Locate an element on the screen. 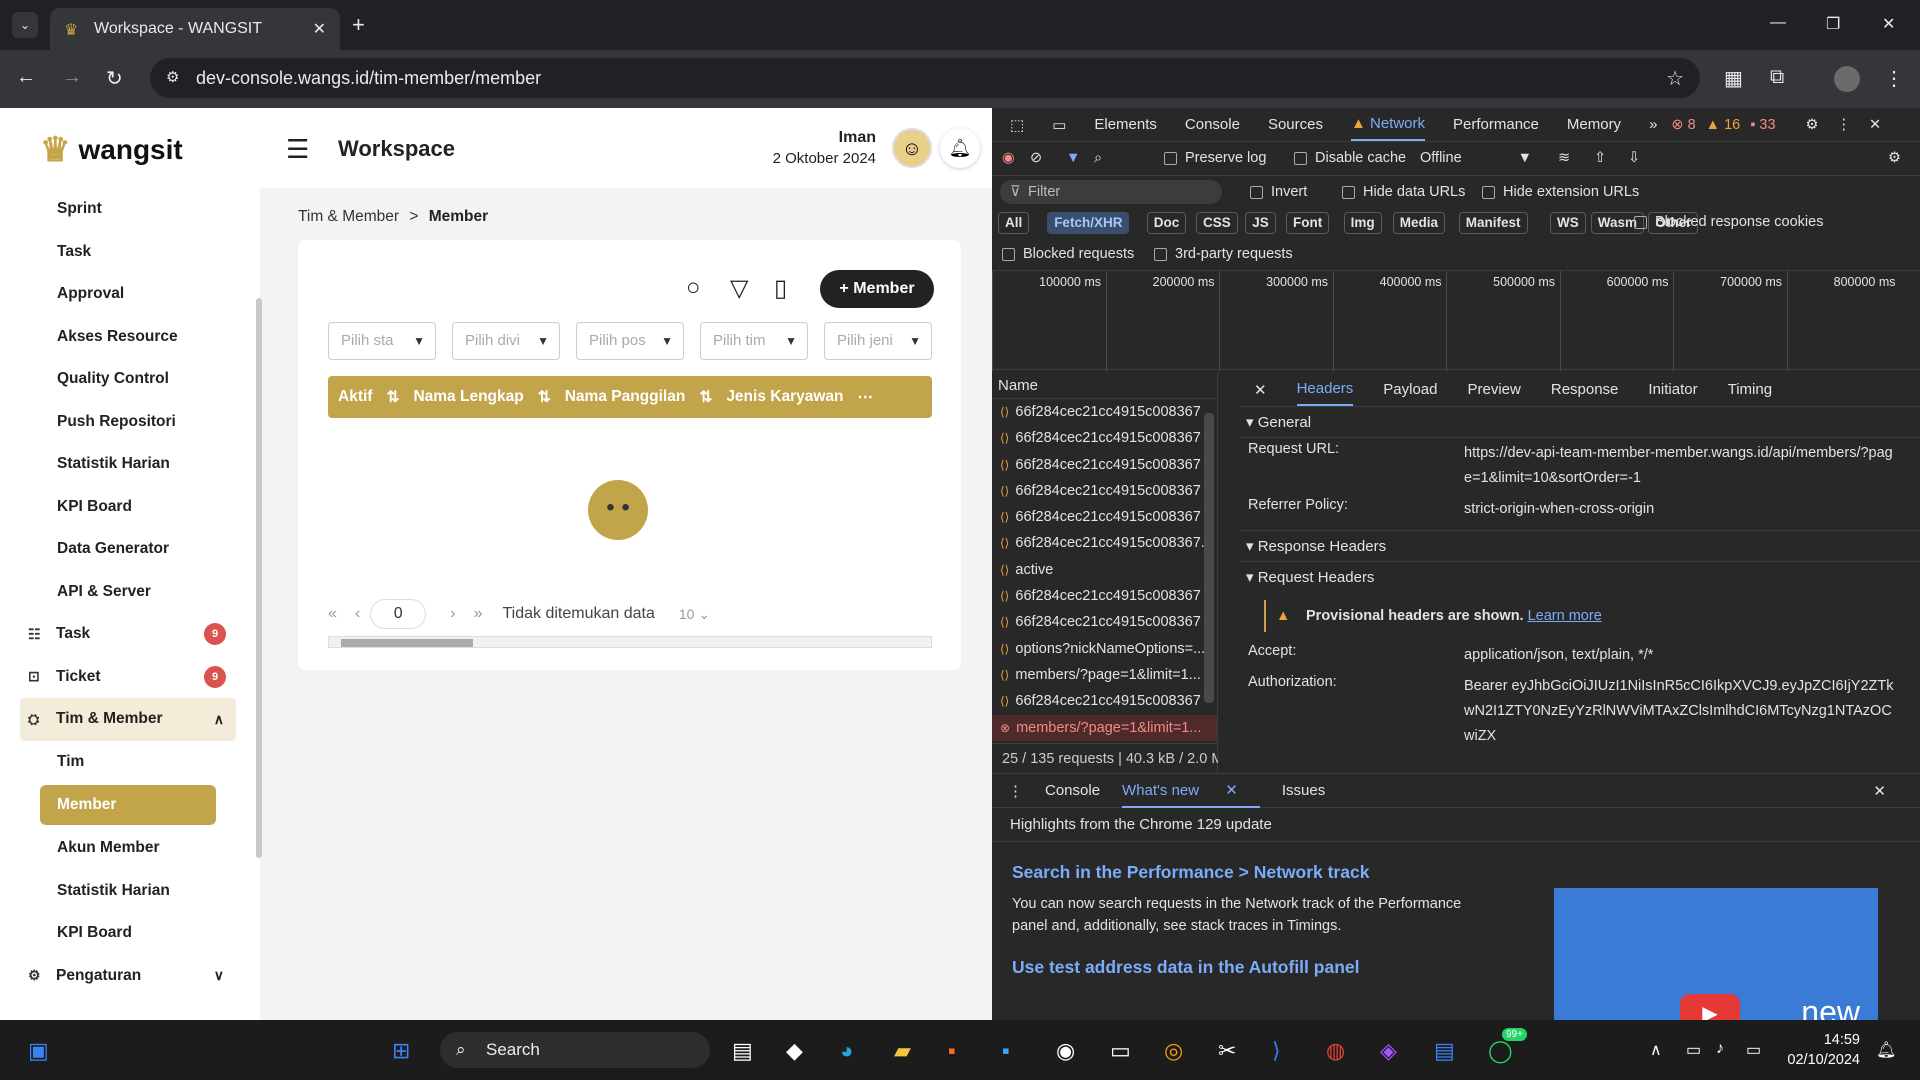 The width and height of the screenshot is (1920, 1080). invert-checkbox: Invert is located at coordinates (1278, 192).